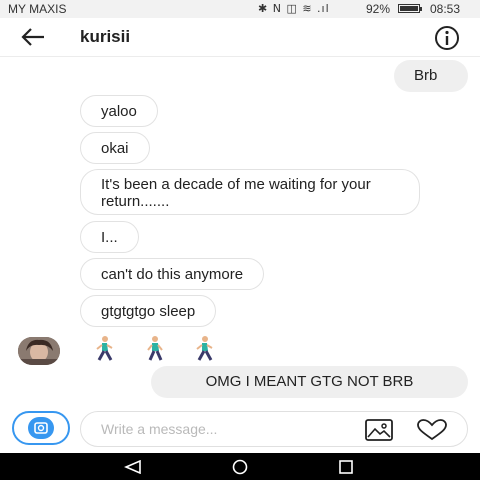 The image size is (480, 480). Describe the element at coordinates (410, 8) in the screenshot. I see `battery-icon` at that location.